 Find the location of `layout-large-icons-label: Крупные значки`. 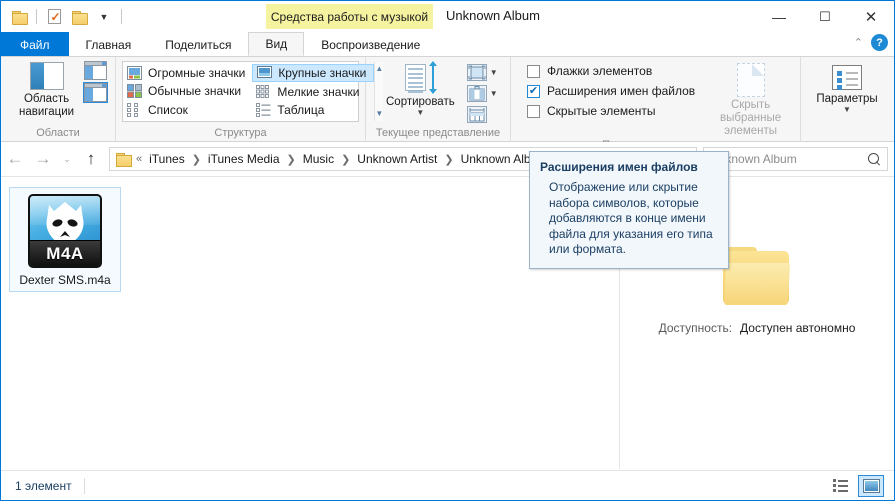

layout-large-icons-label: Крупные значки is located at coordinates (322, 73).